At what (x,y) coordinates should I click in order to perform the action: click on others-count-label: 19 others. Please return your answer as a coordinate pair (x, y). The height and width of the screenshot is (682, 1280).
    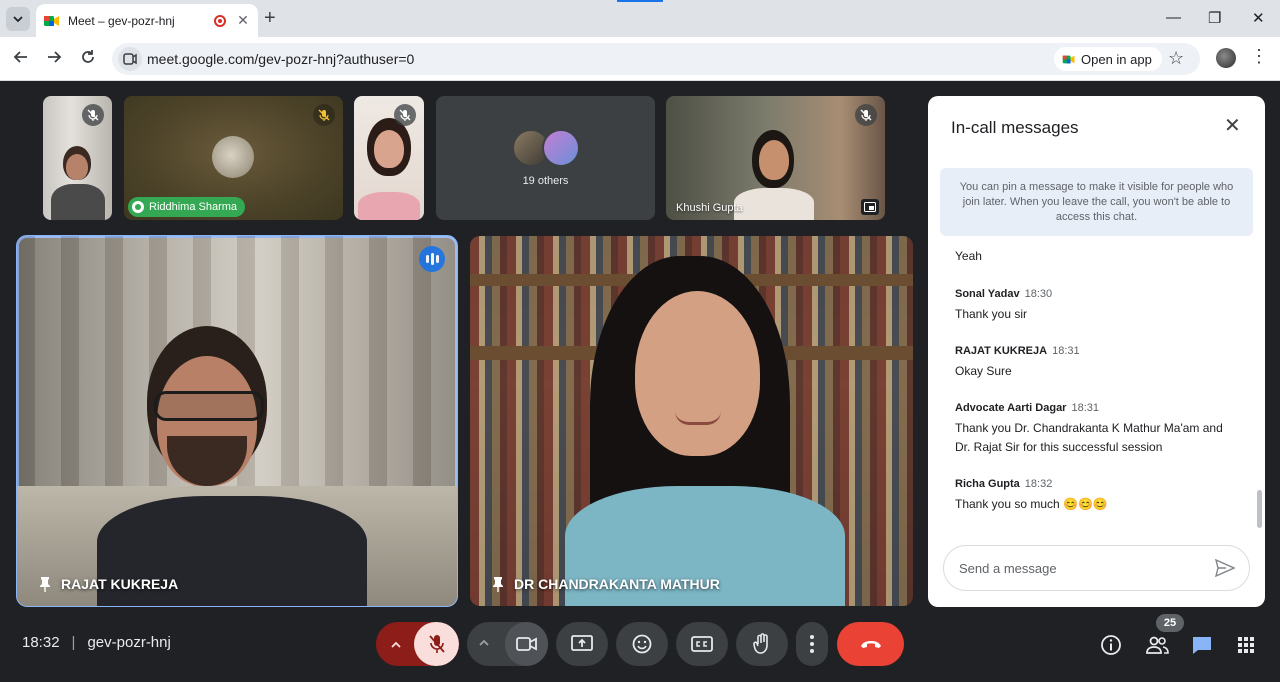
    Looking at the image, I should click on (545, 181).